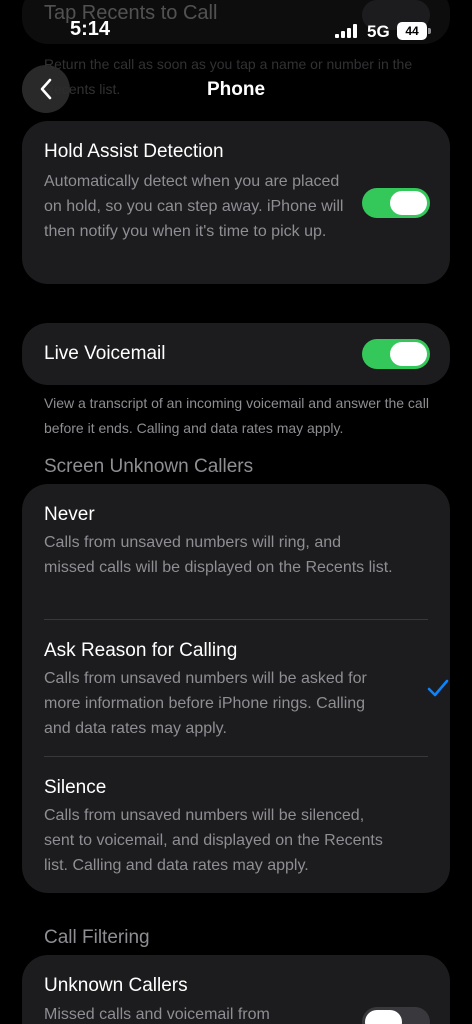  I want to click on status-time: 5:14, so click(90, 29).